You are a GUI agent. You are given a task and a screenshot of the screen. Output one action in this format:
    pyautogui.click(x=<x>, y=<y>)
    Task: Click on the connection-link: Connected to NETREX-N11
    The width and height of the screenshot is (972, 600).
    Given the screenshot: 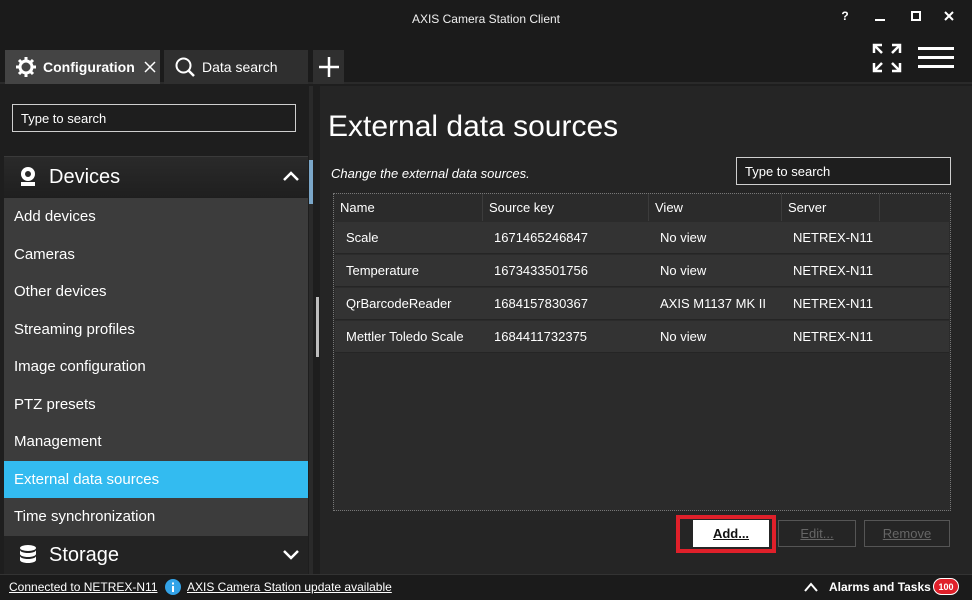 What is the action you would take?
    pyautogui.click(x=83, y=587)
    